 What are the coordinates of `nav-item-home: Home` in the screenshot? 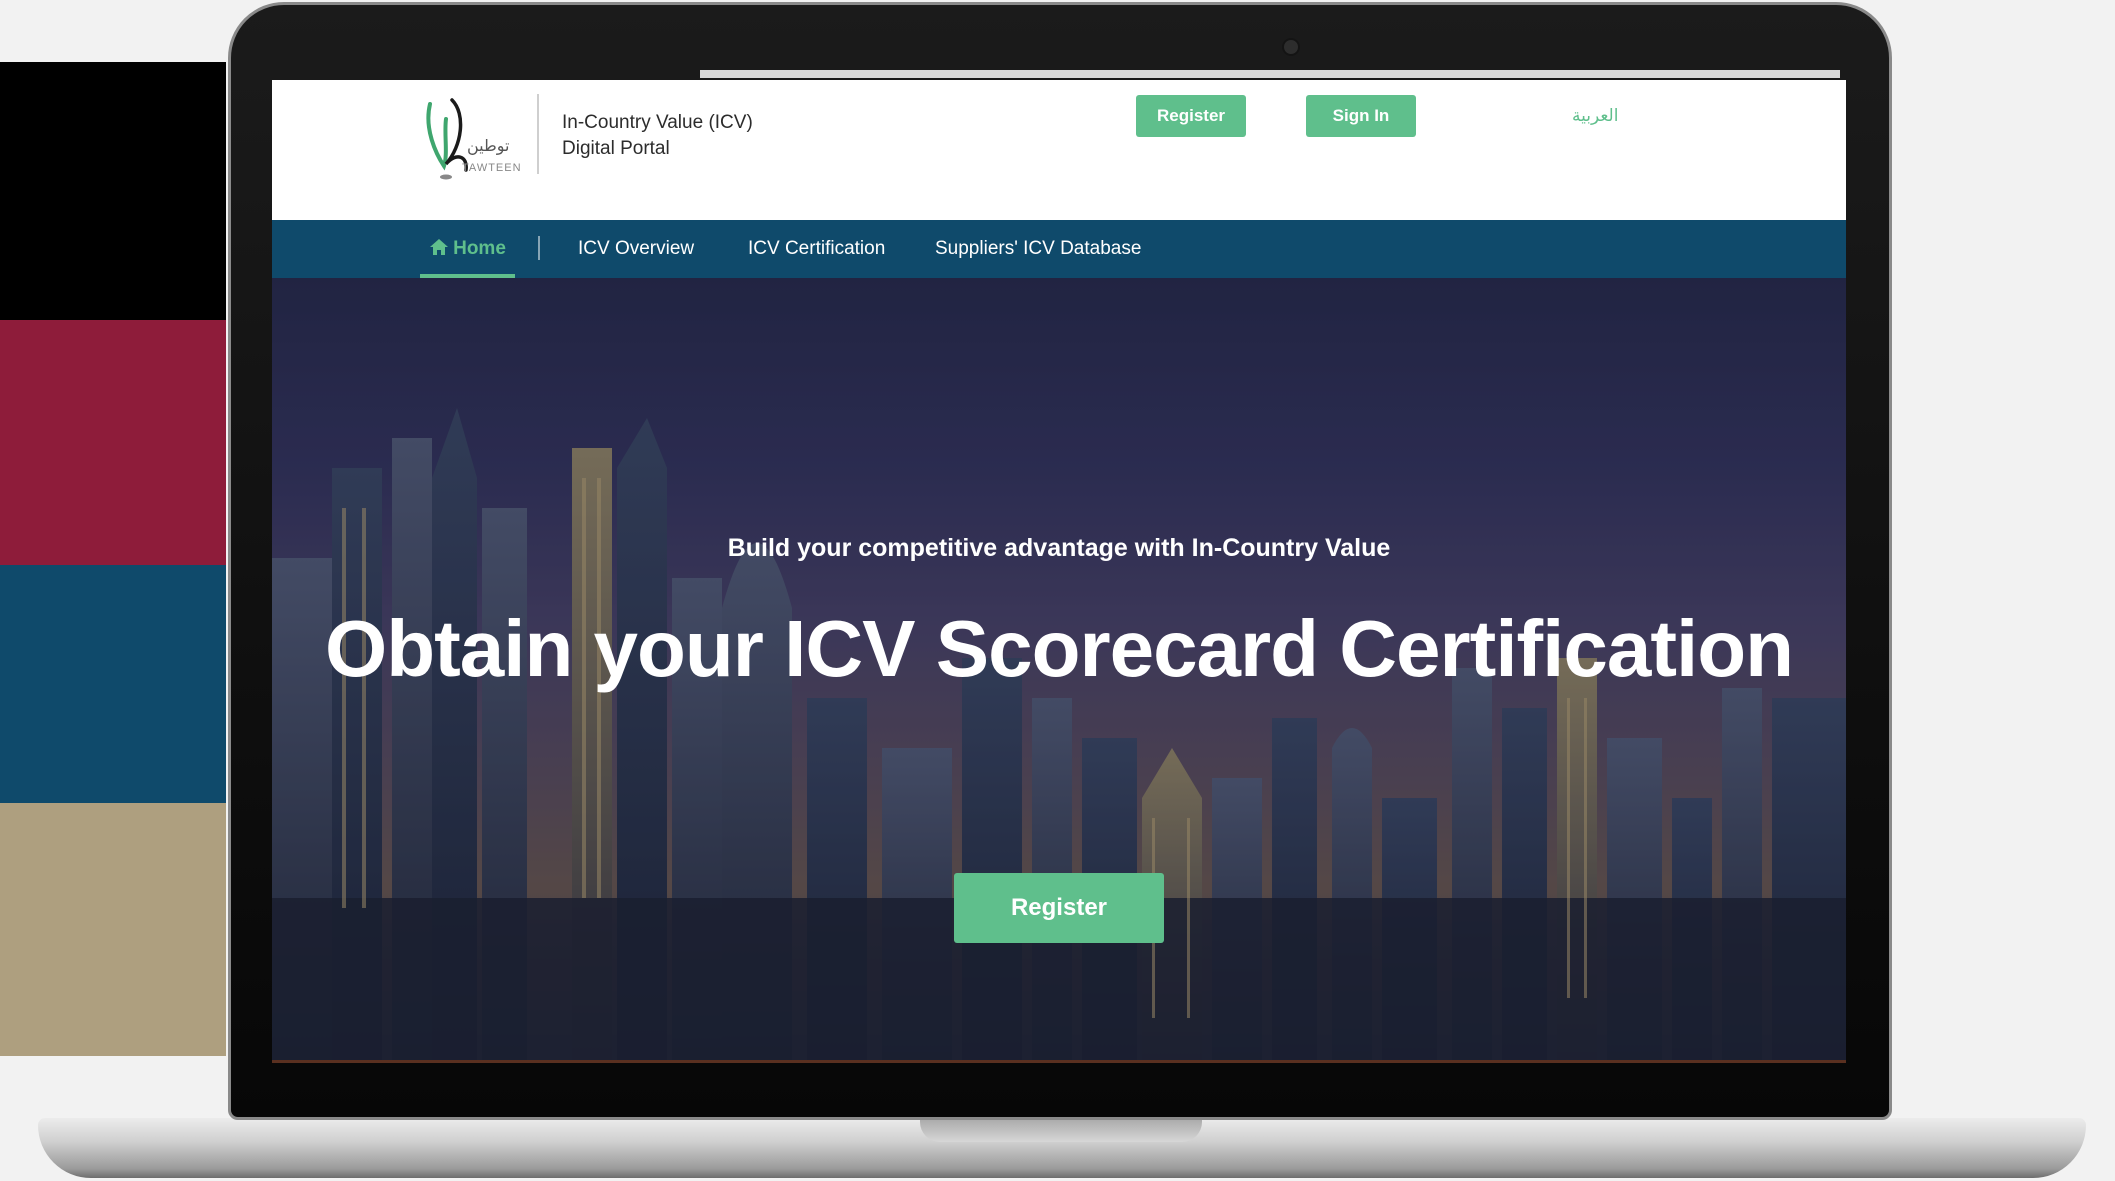 It's located at (467, 249).